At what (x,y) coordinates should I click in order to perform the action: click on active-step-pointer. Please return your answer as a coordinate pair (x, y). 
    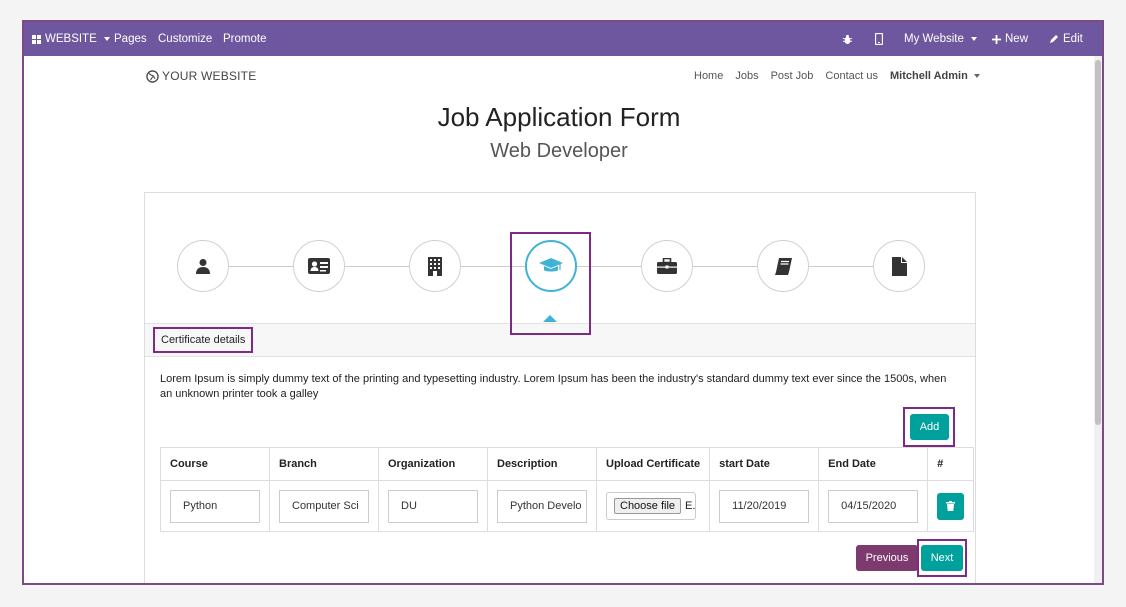
    Looking at the image, I should click on (550, 318).